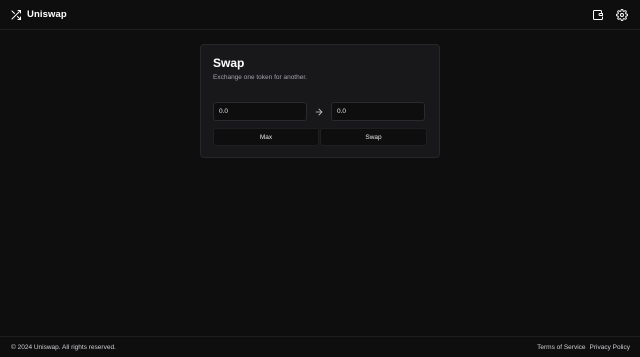 This screenshot has width=640, height=357. I want to click on card-title: Swap, so click(229, 63).